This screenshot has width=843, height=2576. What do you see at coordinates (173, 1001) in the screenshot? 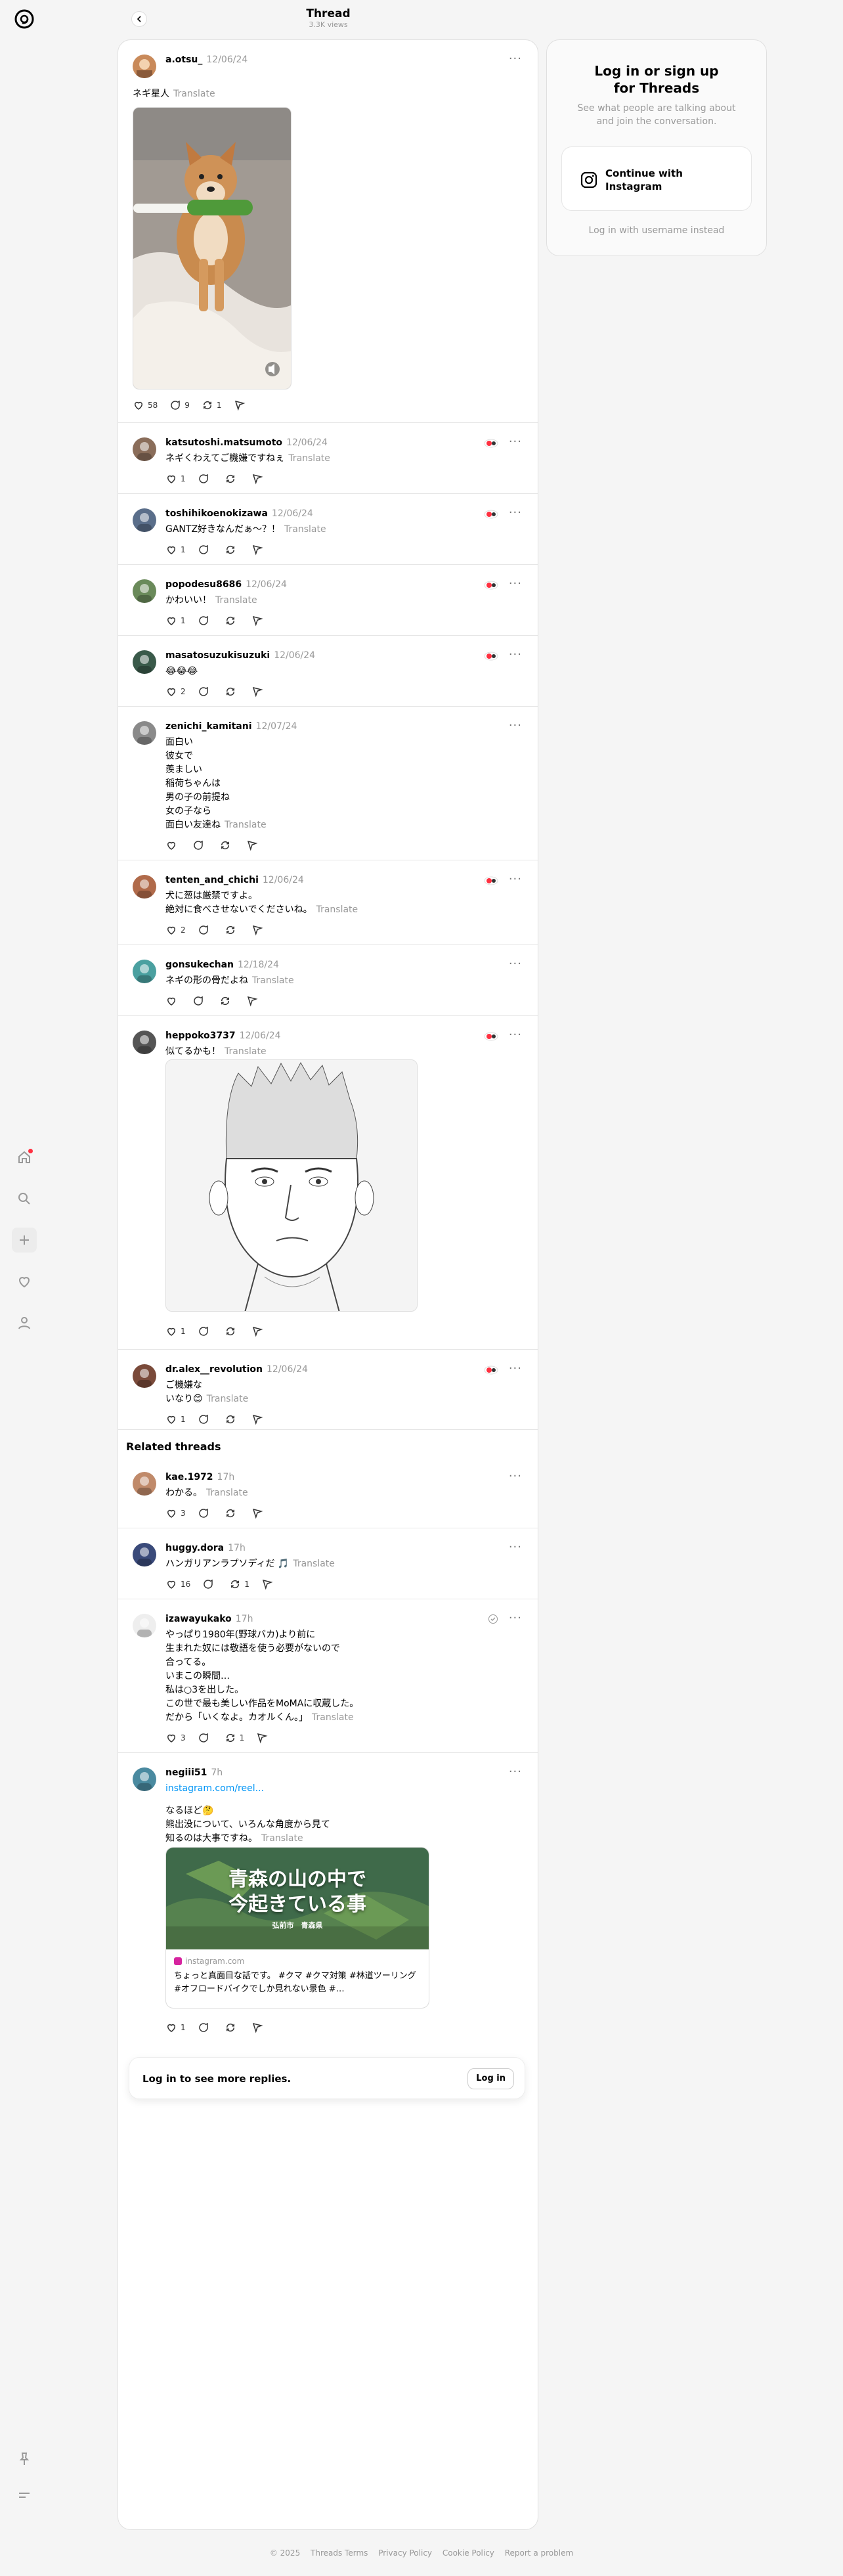
I see `like-button` at bounding box center [173, 1001].